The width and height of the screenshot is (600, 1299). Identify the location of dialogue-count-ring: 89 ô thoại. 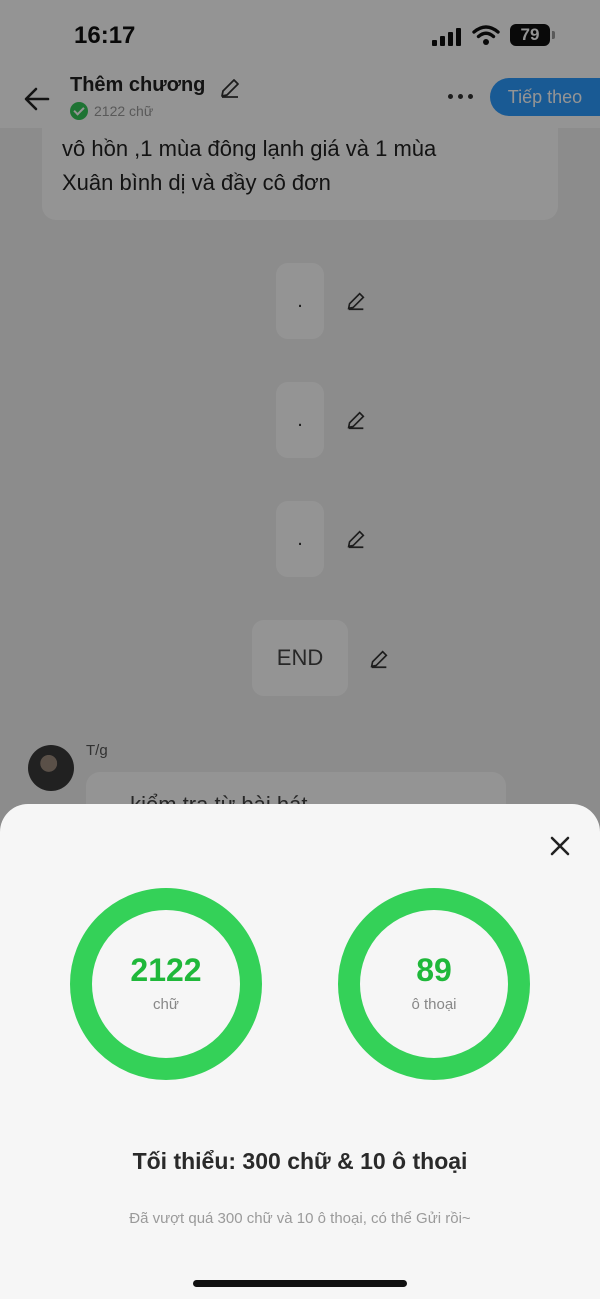
(434, 984).